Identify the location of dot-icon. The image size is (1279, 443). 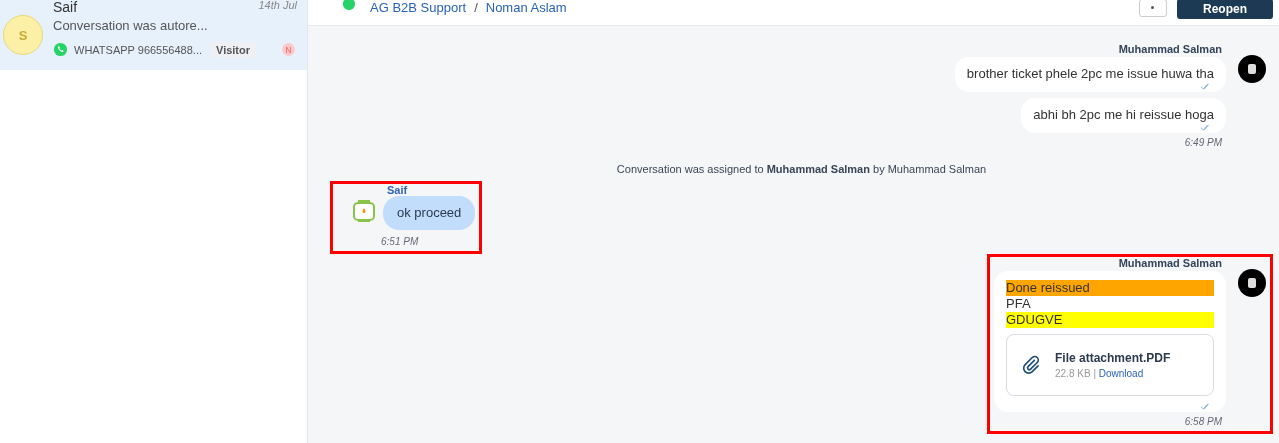
(1153, 7).